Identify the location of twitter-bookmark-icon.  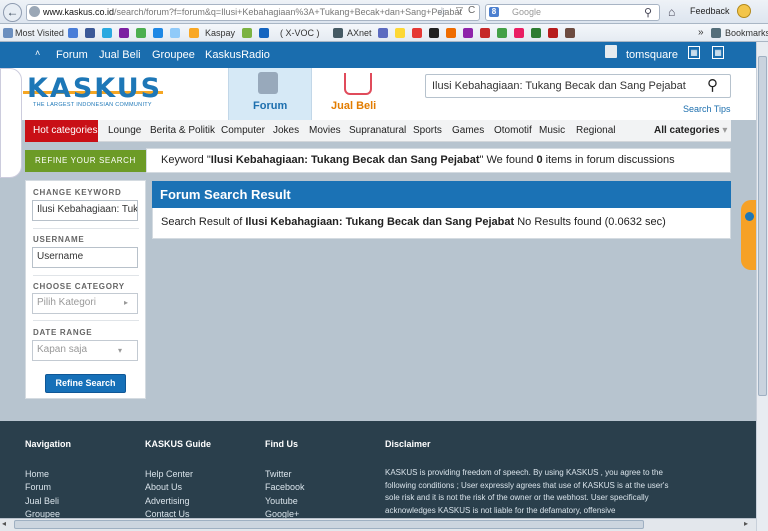
(107, 33).